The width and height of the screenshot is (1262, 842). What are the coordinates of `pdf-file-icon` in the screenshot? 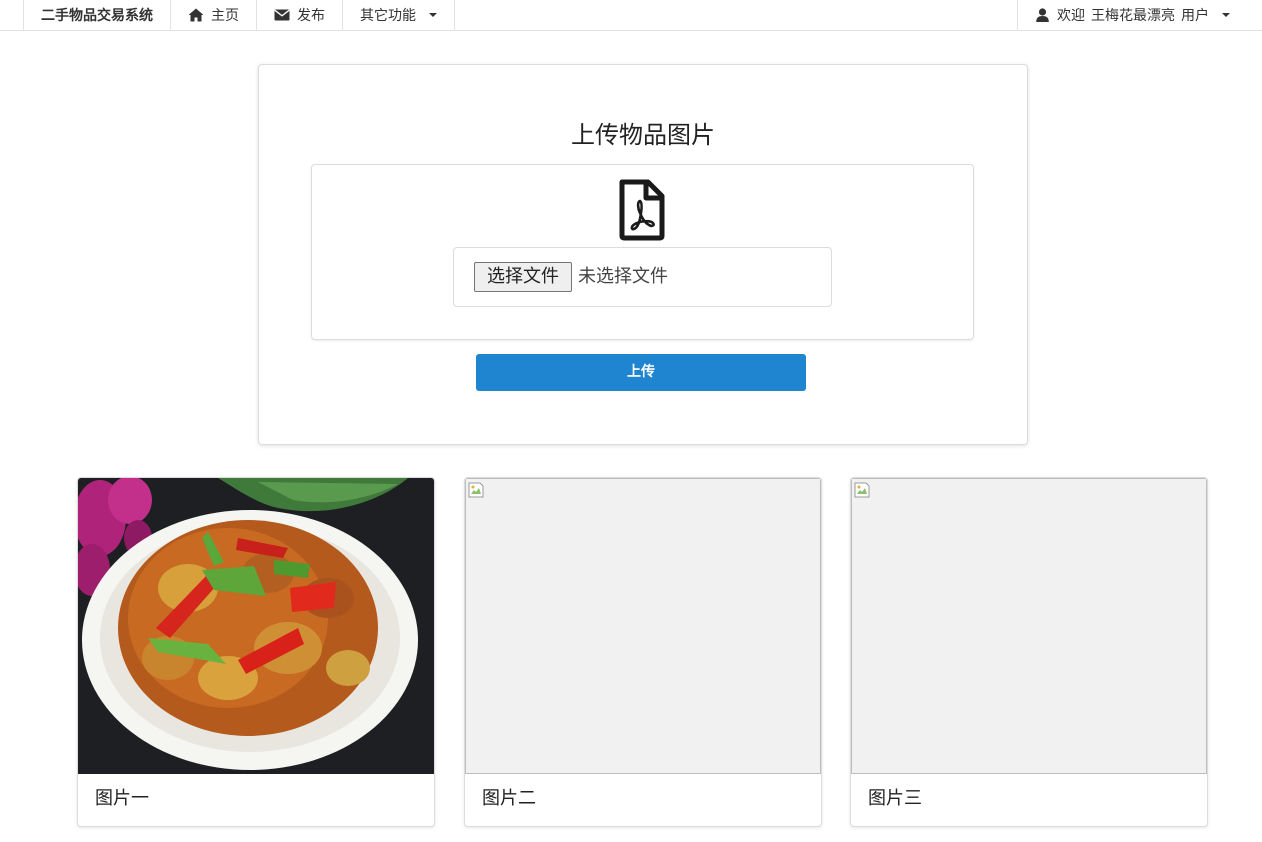 It's located at (642, 210).